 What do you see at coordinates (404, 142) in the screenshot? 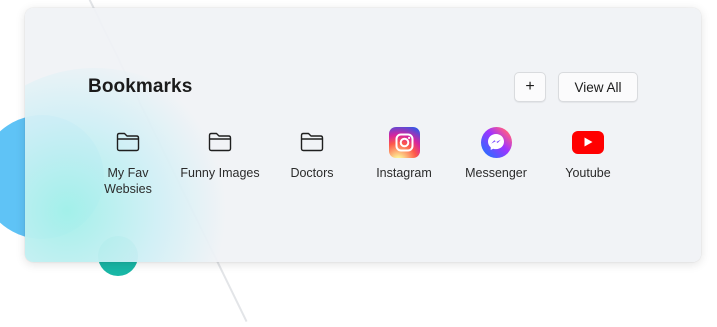
I see `instagram-icon` at bounding box center [404, 142].